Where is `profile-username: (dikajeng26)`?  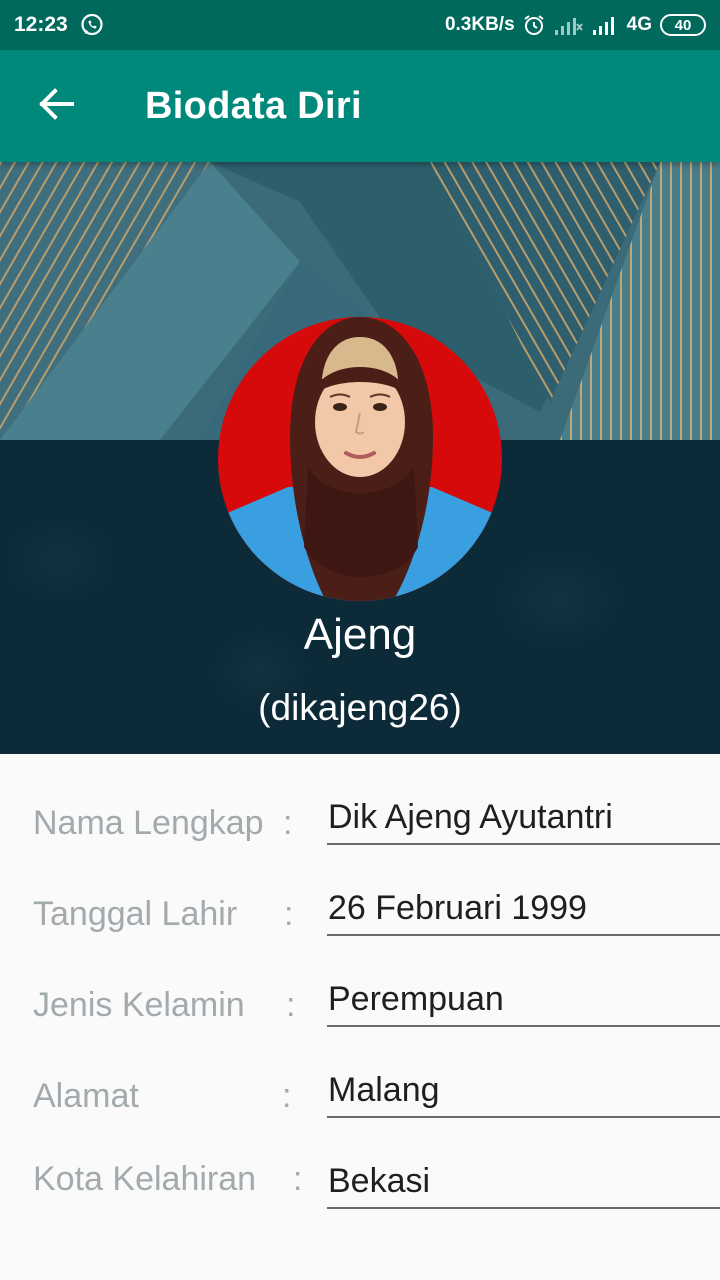 profile-username: (dikajeng26) is located at coordinates (360, 707).